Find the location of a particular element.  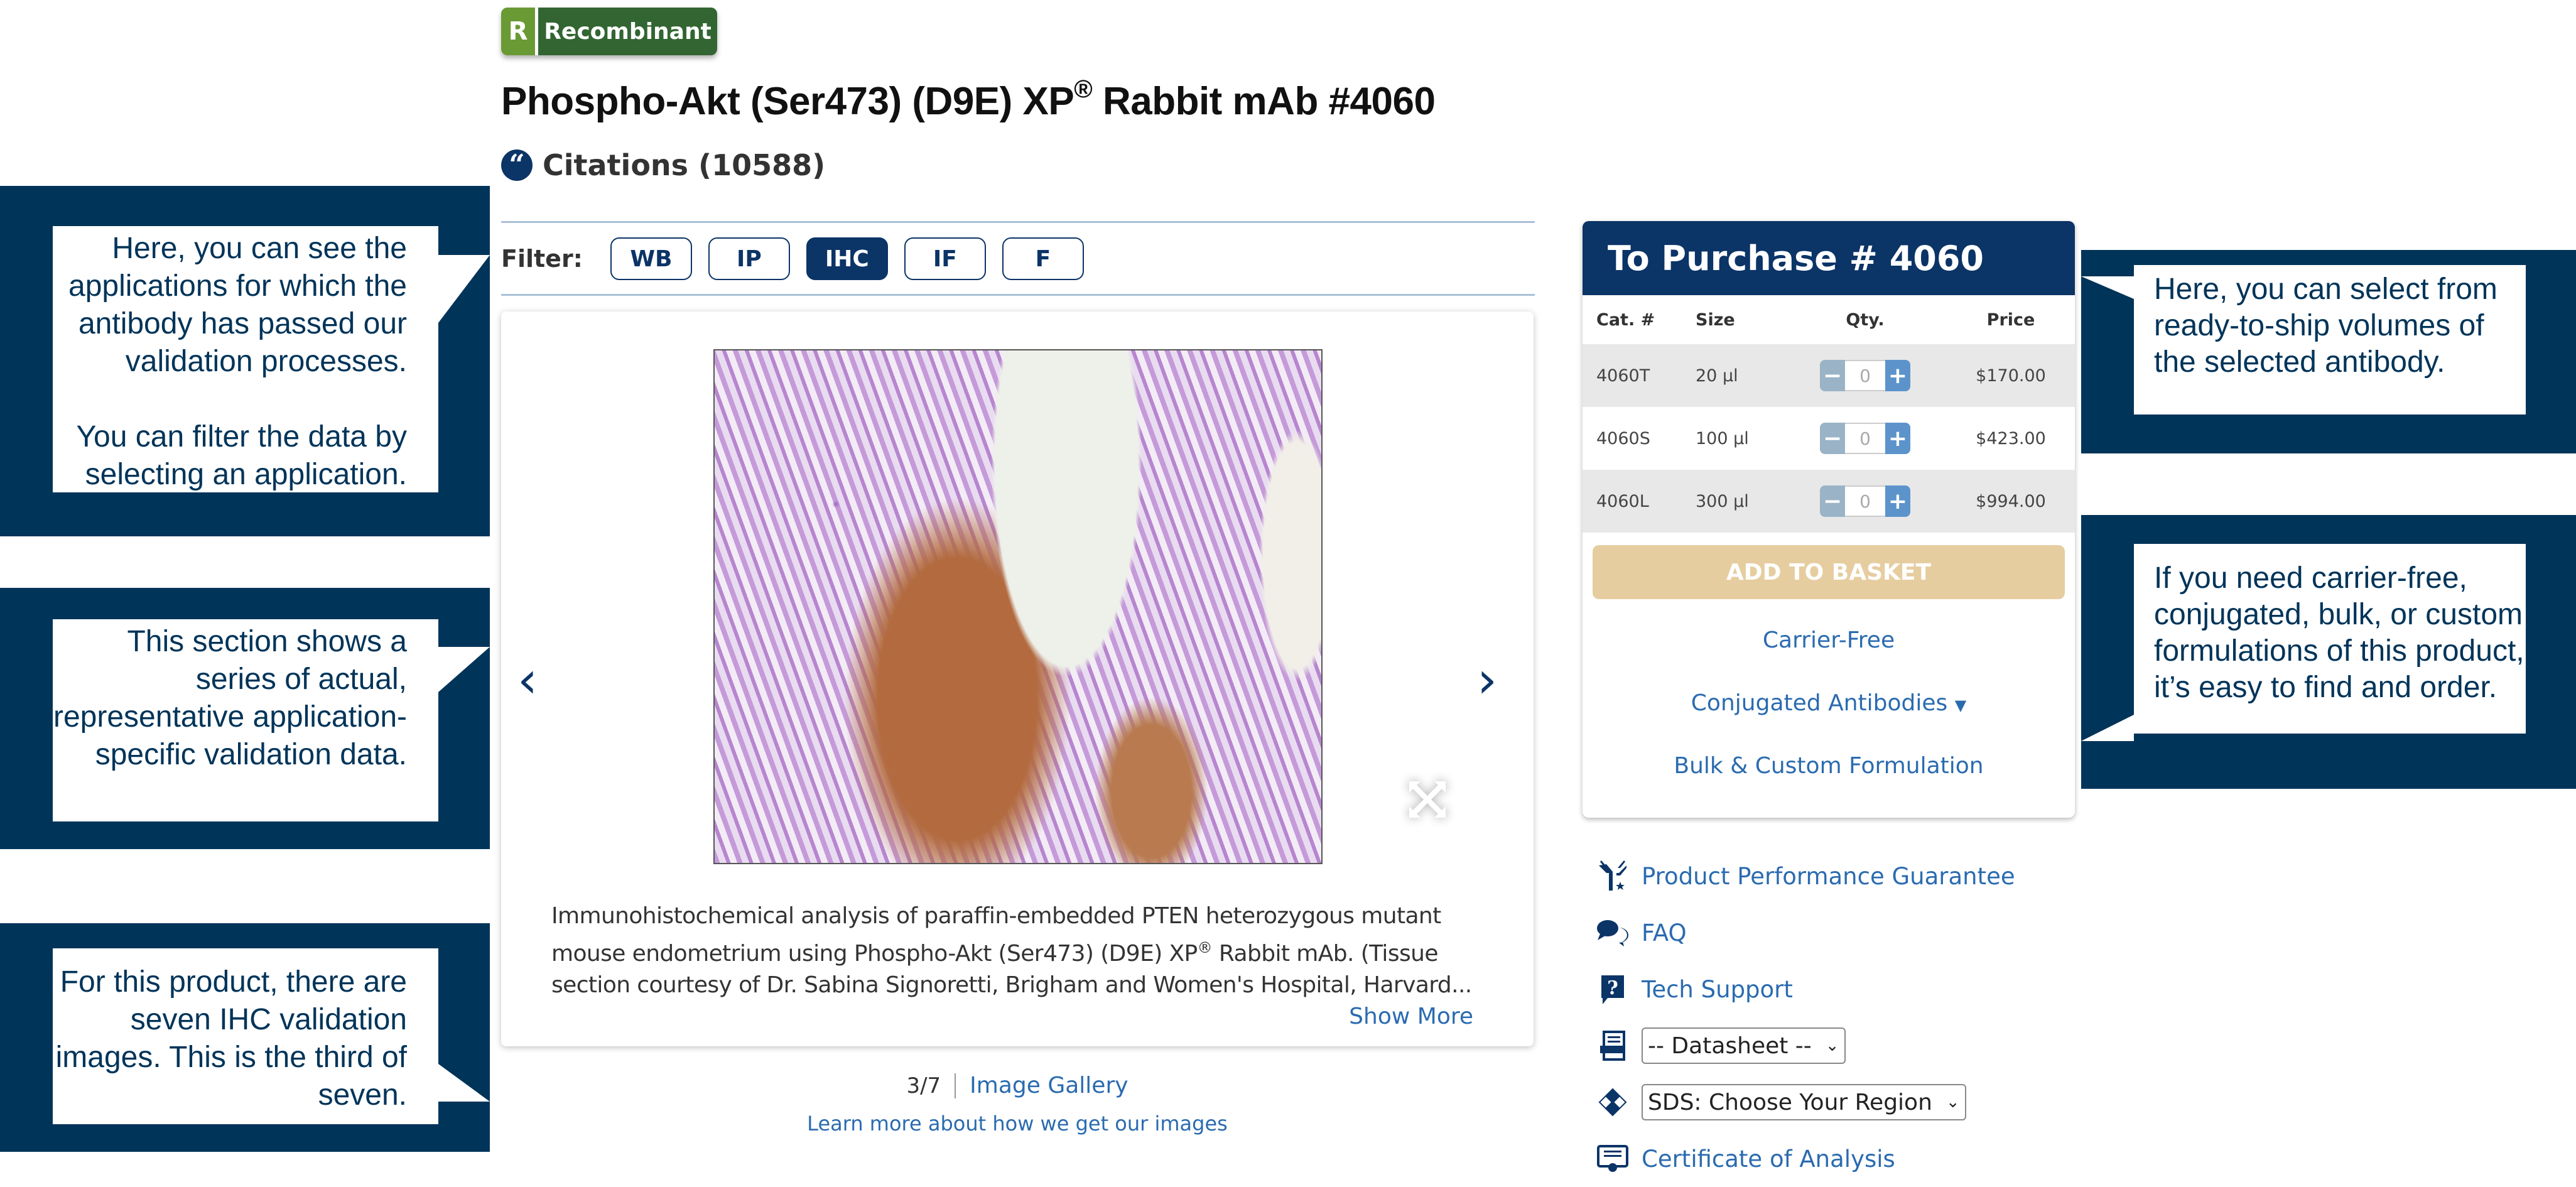

datasheet-select: -- Datasheet -- ⌄ is located at coordinates (1744, 1046).